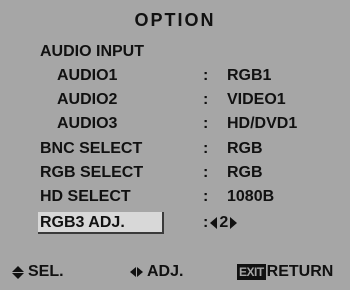  I want to click on menu-row-bnc-select: BNC SELECT : RGB, so click(175, 152).